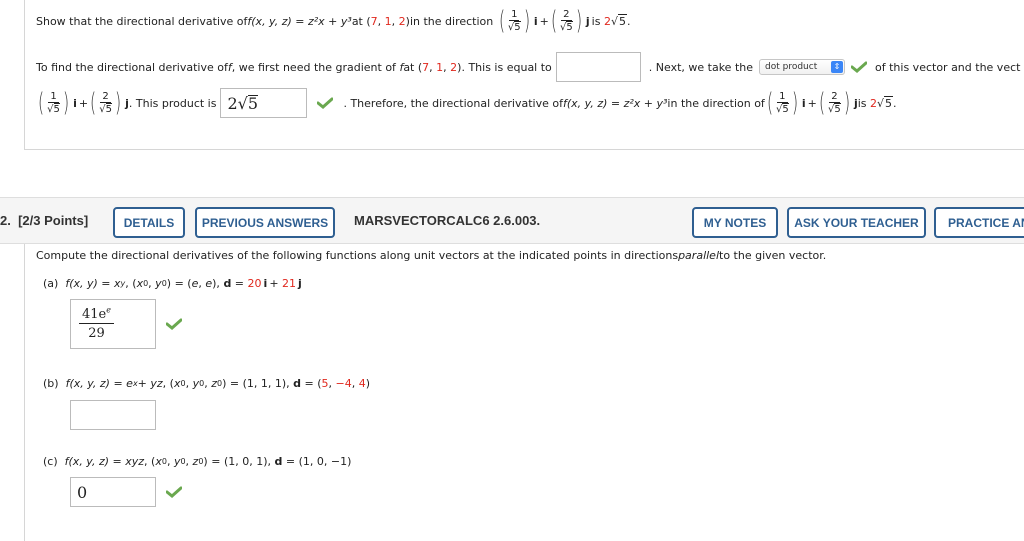 The height and width of the screenshot is (541, 1024). What do you see at coordinates (357, 21) in the screenshot?
I see `statement-text: at` at bounding box center [357, 21].